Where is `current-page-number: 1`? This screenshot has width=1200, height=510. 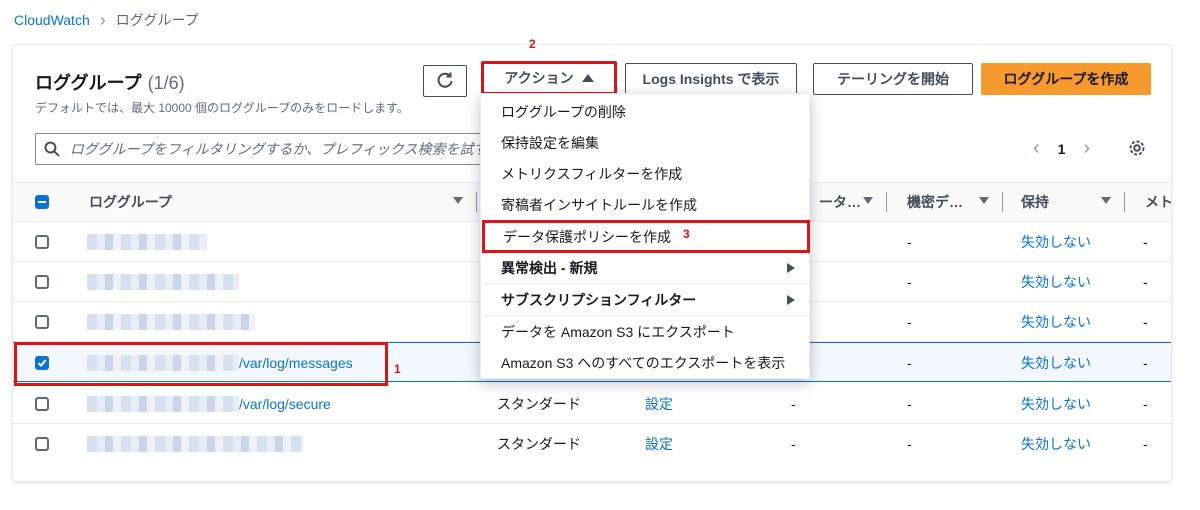
current-page-number: 1 is located at coordinates (1062, 149).